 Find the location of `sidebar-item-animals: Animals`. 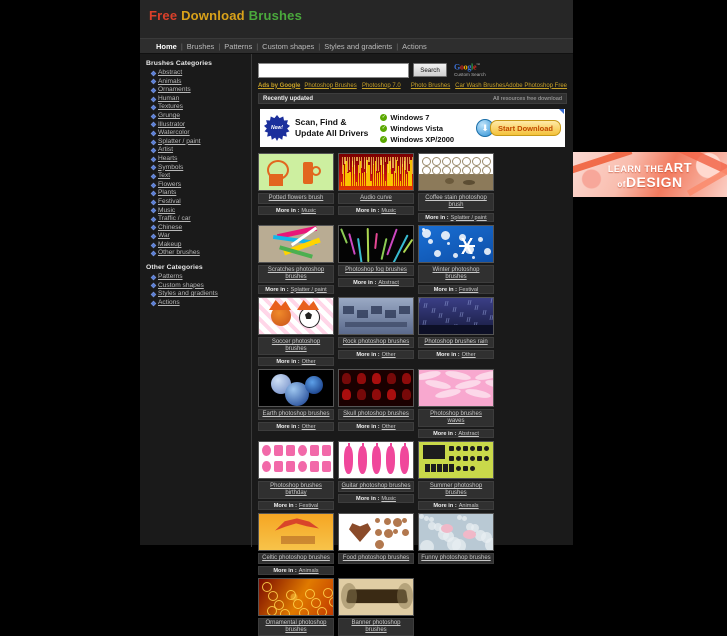

sidebar-item-animals: Animals is located at coordinates (198, 82).